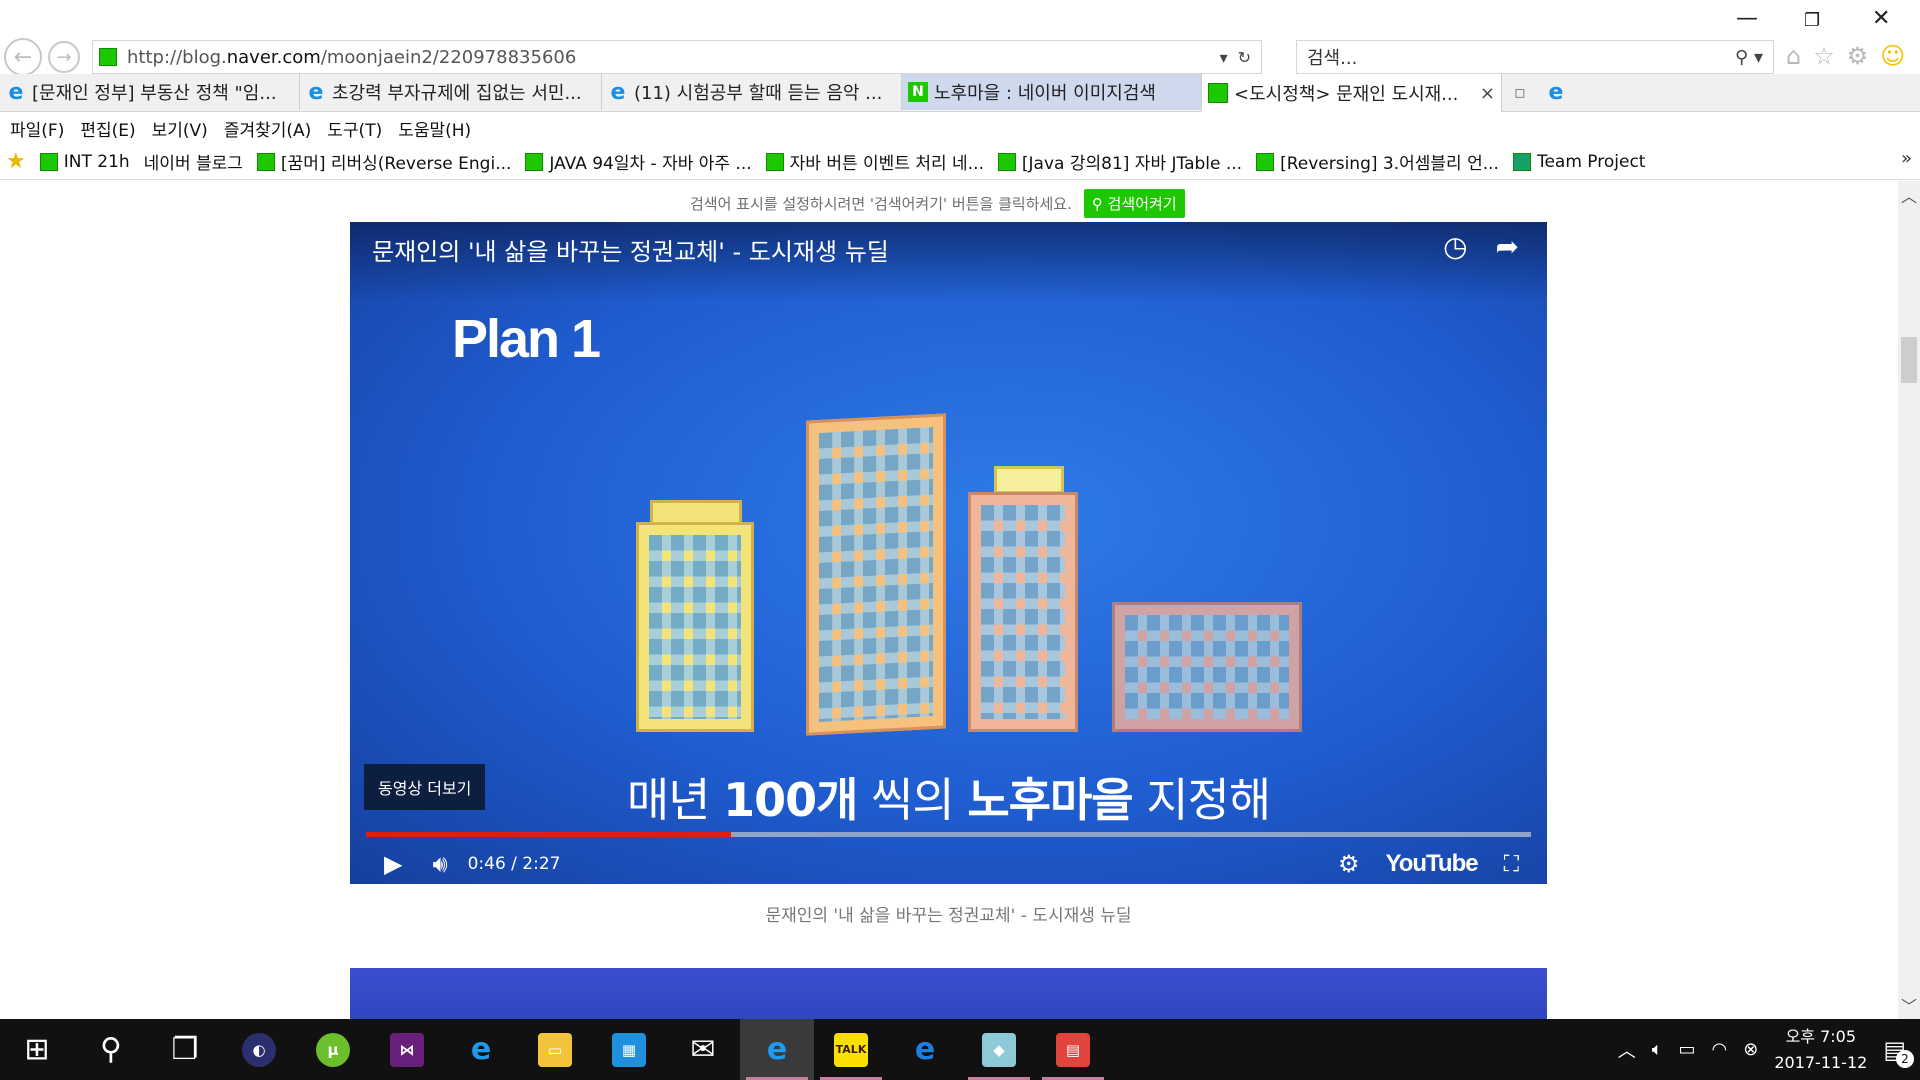 Image resolution: width=1920 pixels, height=1080 pixels. Describe the element at coordinates (1750, 1049) in the screenshot. I see `network-error-icon: ⊗` at that location.